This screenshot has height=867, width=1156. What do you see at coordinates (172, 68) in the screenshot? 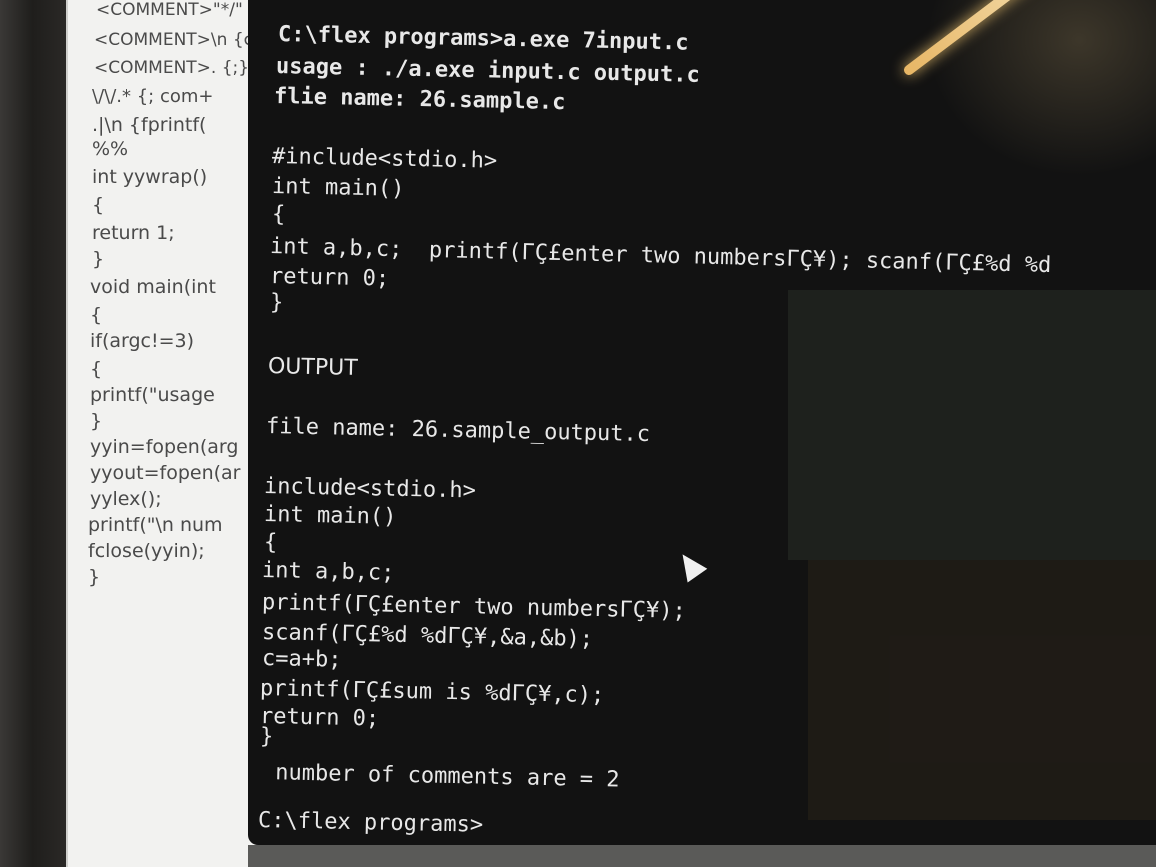
I see `editor-line: <COMMENT>. {;}` at bounding box center [172, 68].